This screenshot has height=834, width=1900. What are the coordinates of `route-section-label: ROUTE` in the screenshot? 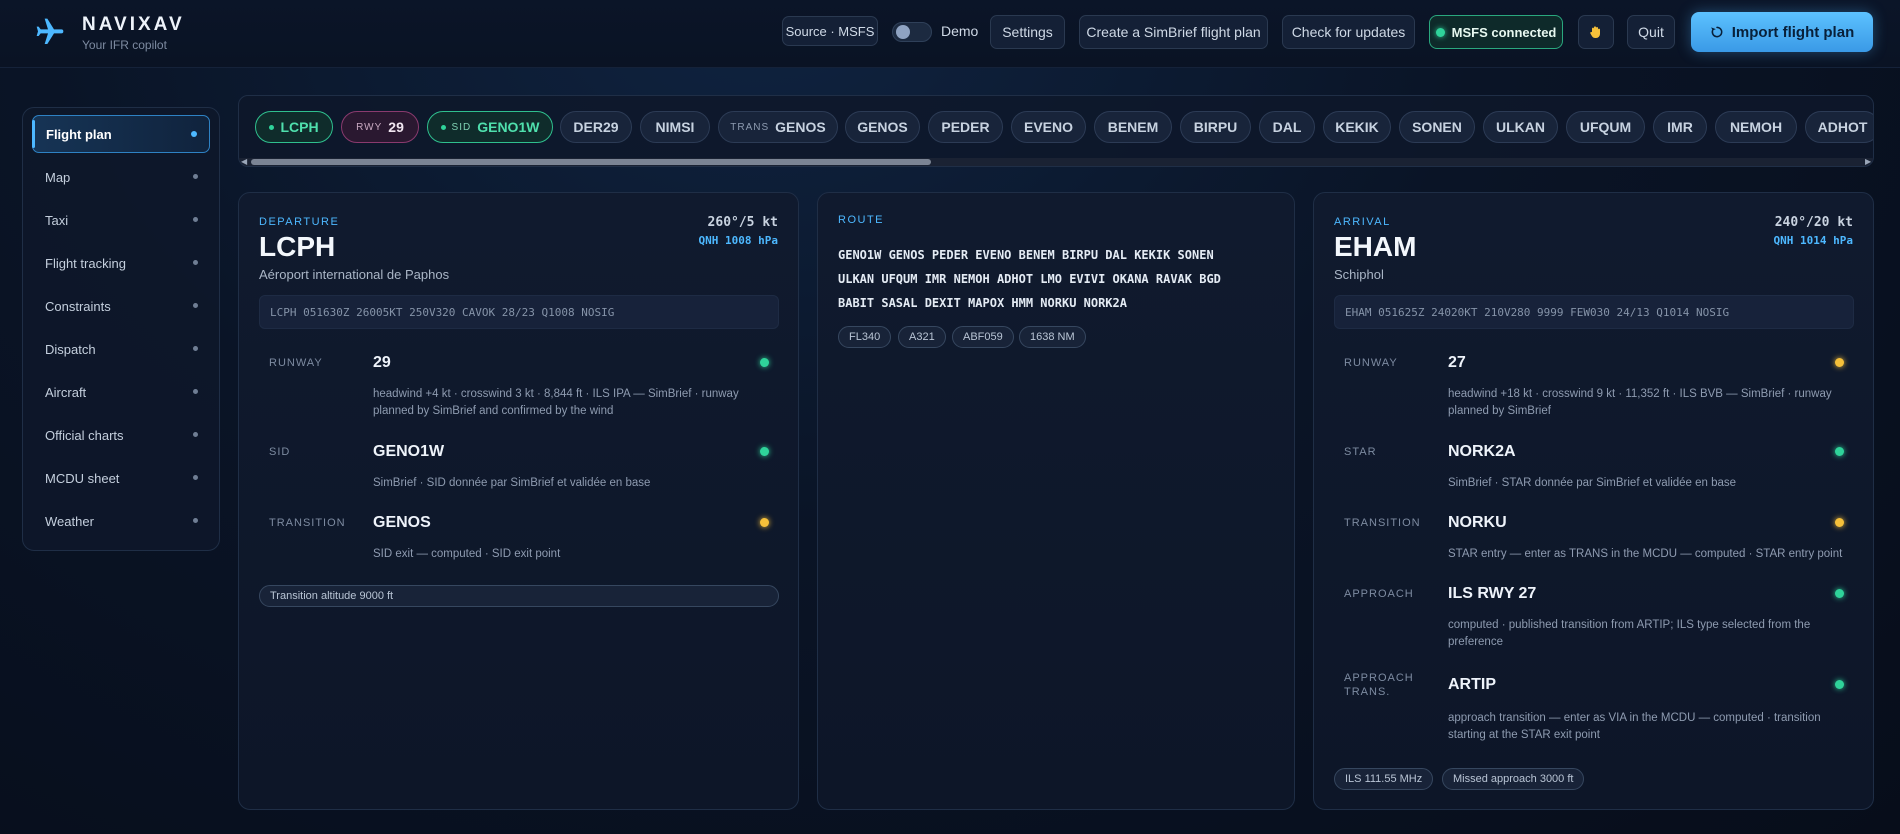 It's located at (861, 220).